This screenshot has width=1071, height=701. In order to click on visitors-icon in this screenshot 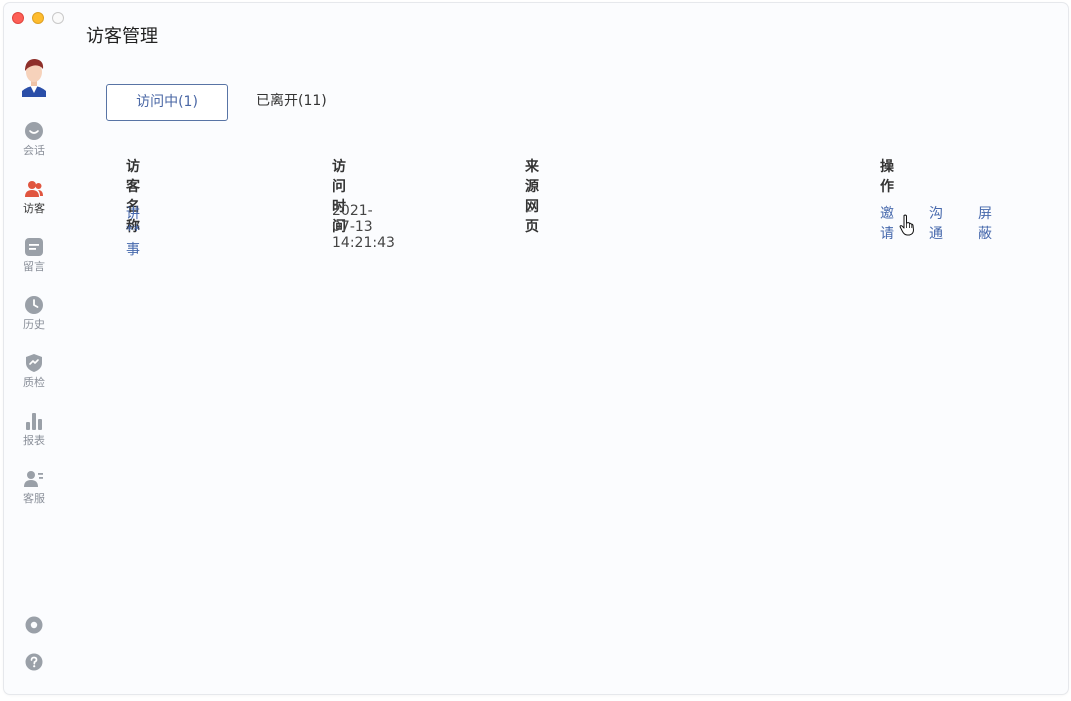, I will do `click(34, 189)`.